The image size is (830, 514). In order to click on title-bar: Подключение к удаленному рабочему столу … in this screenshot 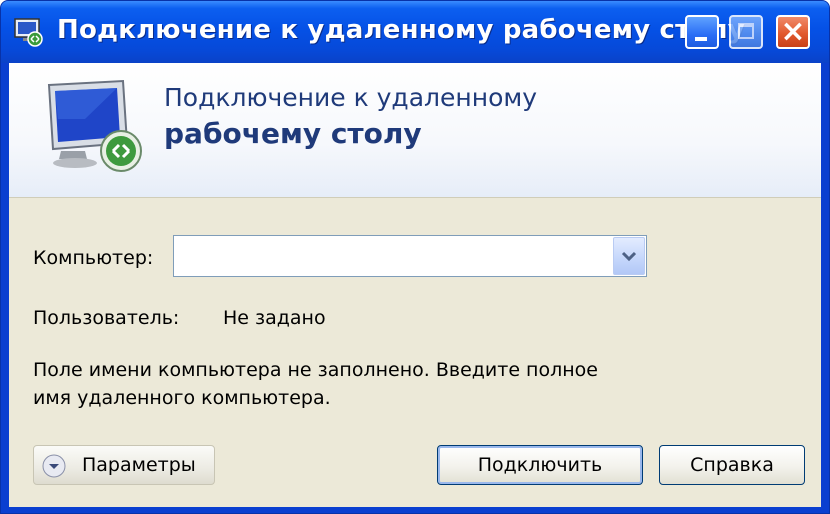, I will do `click(415, 32)`.